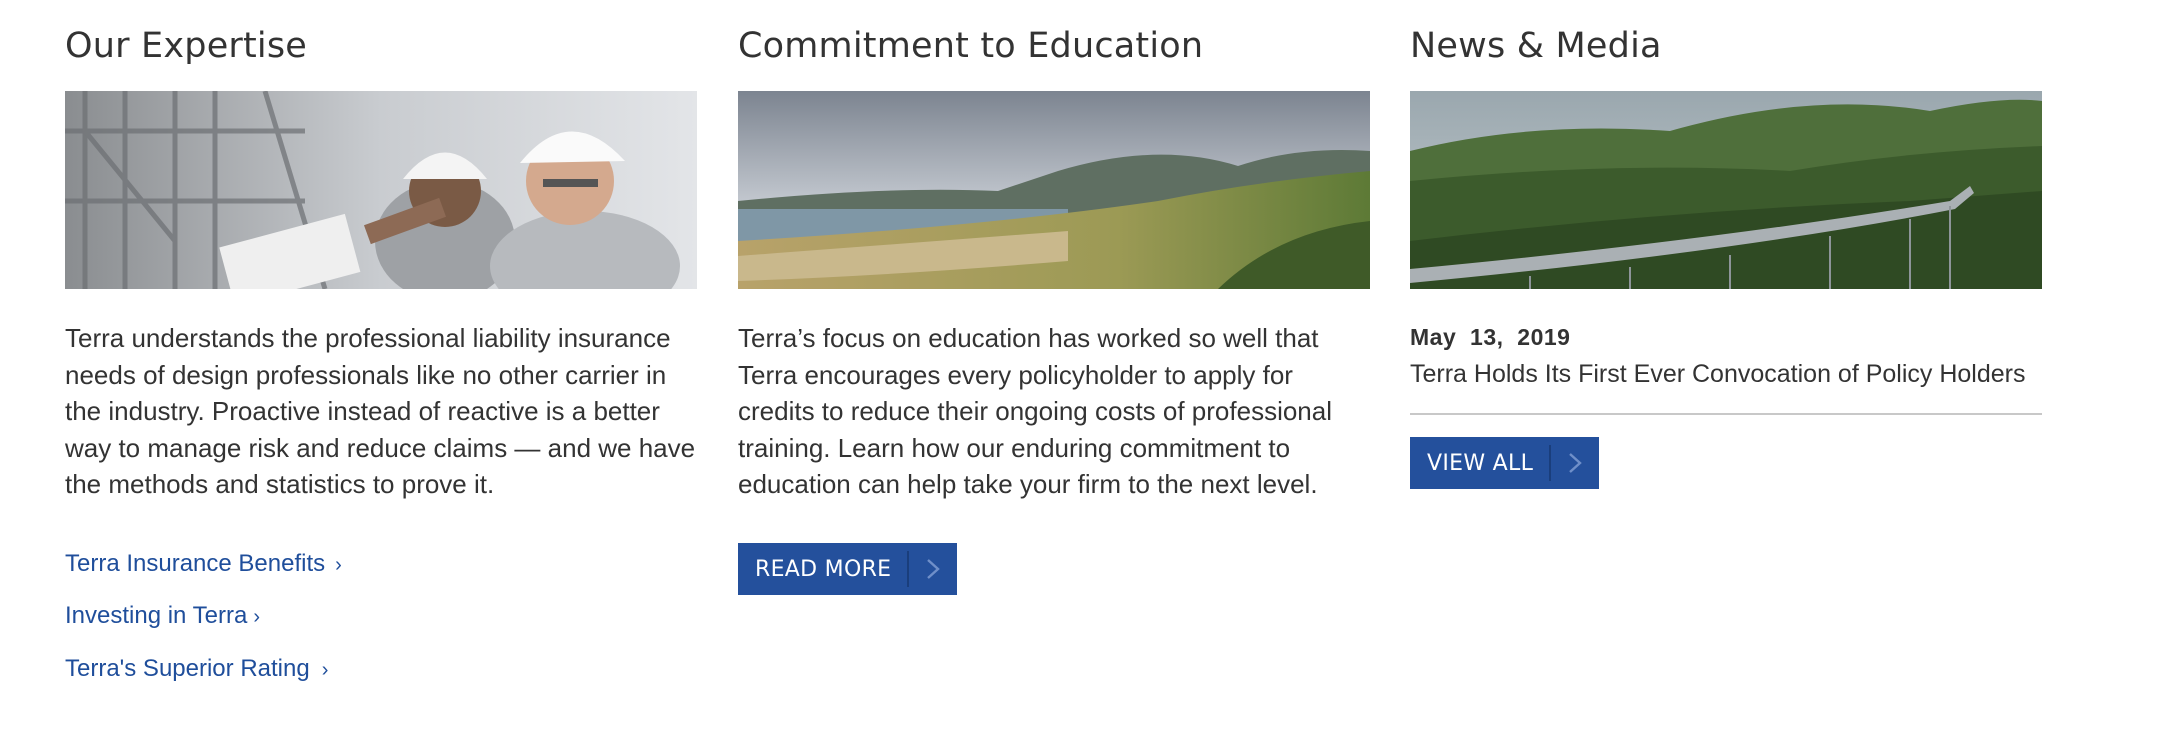 This screenshot has width=2178, height=730. I want to click on link-label: Investing in Terra, so click(156, 615).